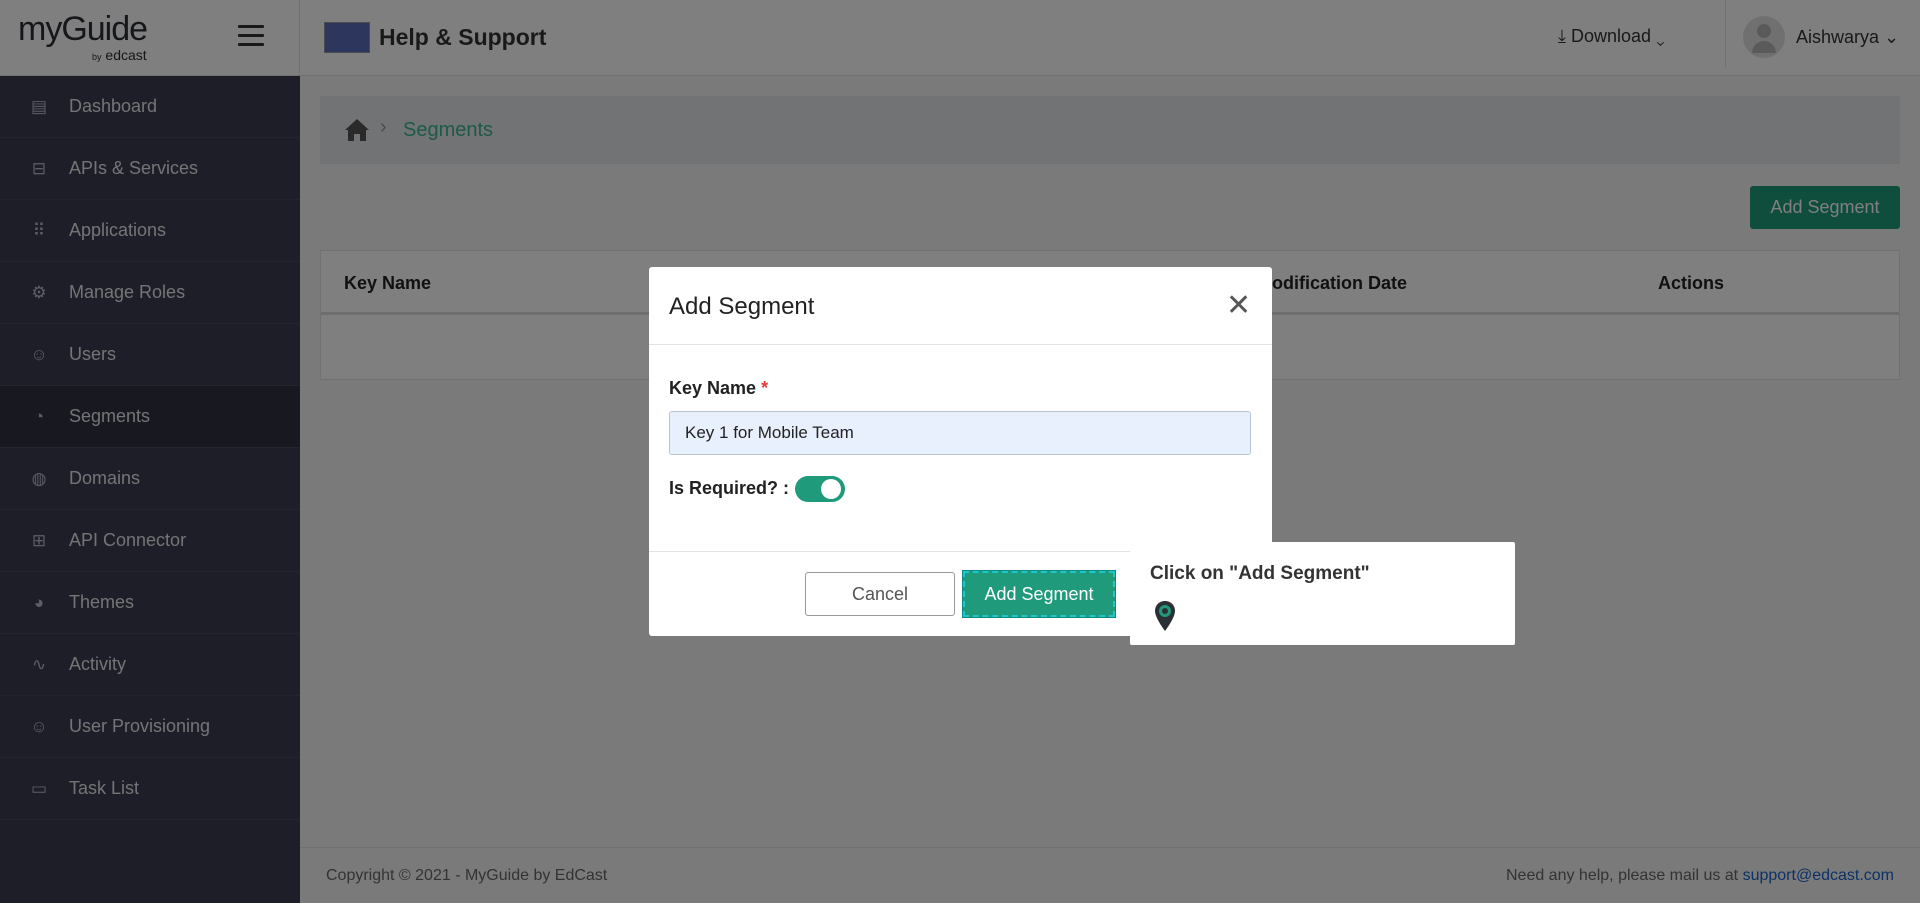  I want to click on modal-title: Add Segment, so click(742, 306).